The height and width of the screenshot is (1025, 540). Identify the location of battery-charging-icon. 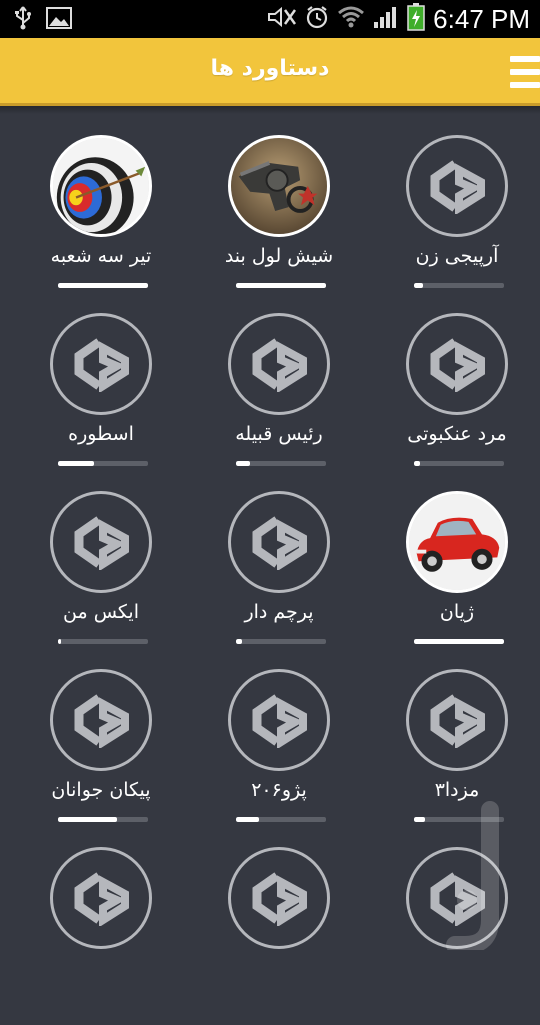
(416, 19).